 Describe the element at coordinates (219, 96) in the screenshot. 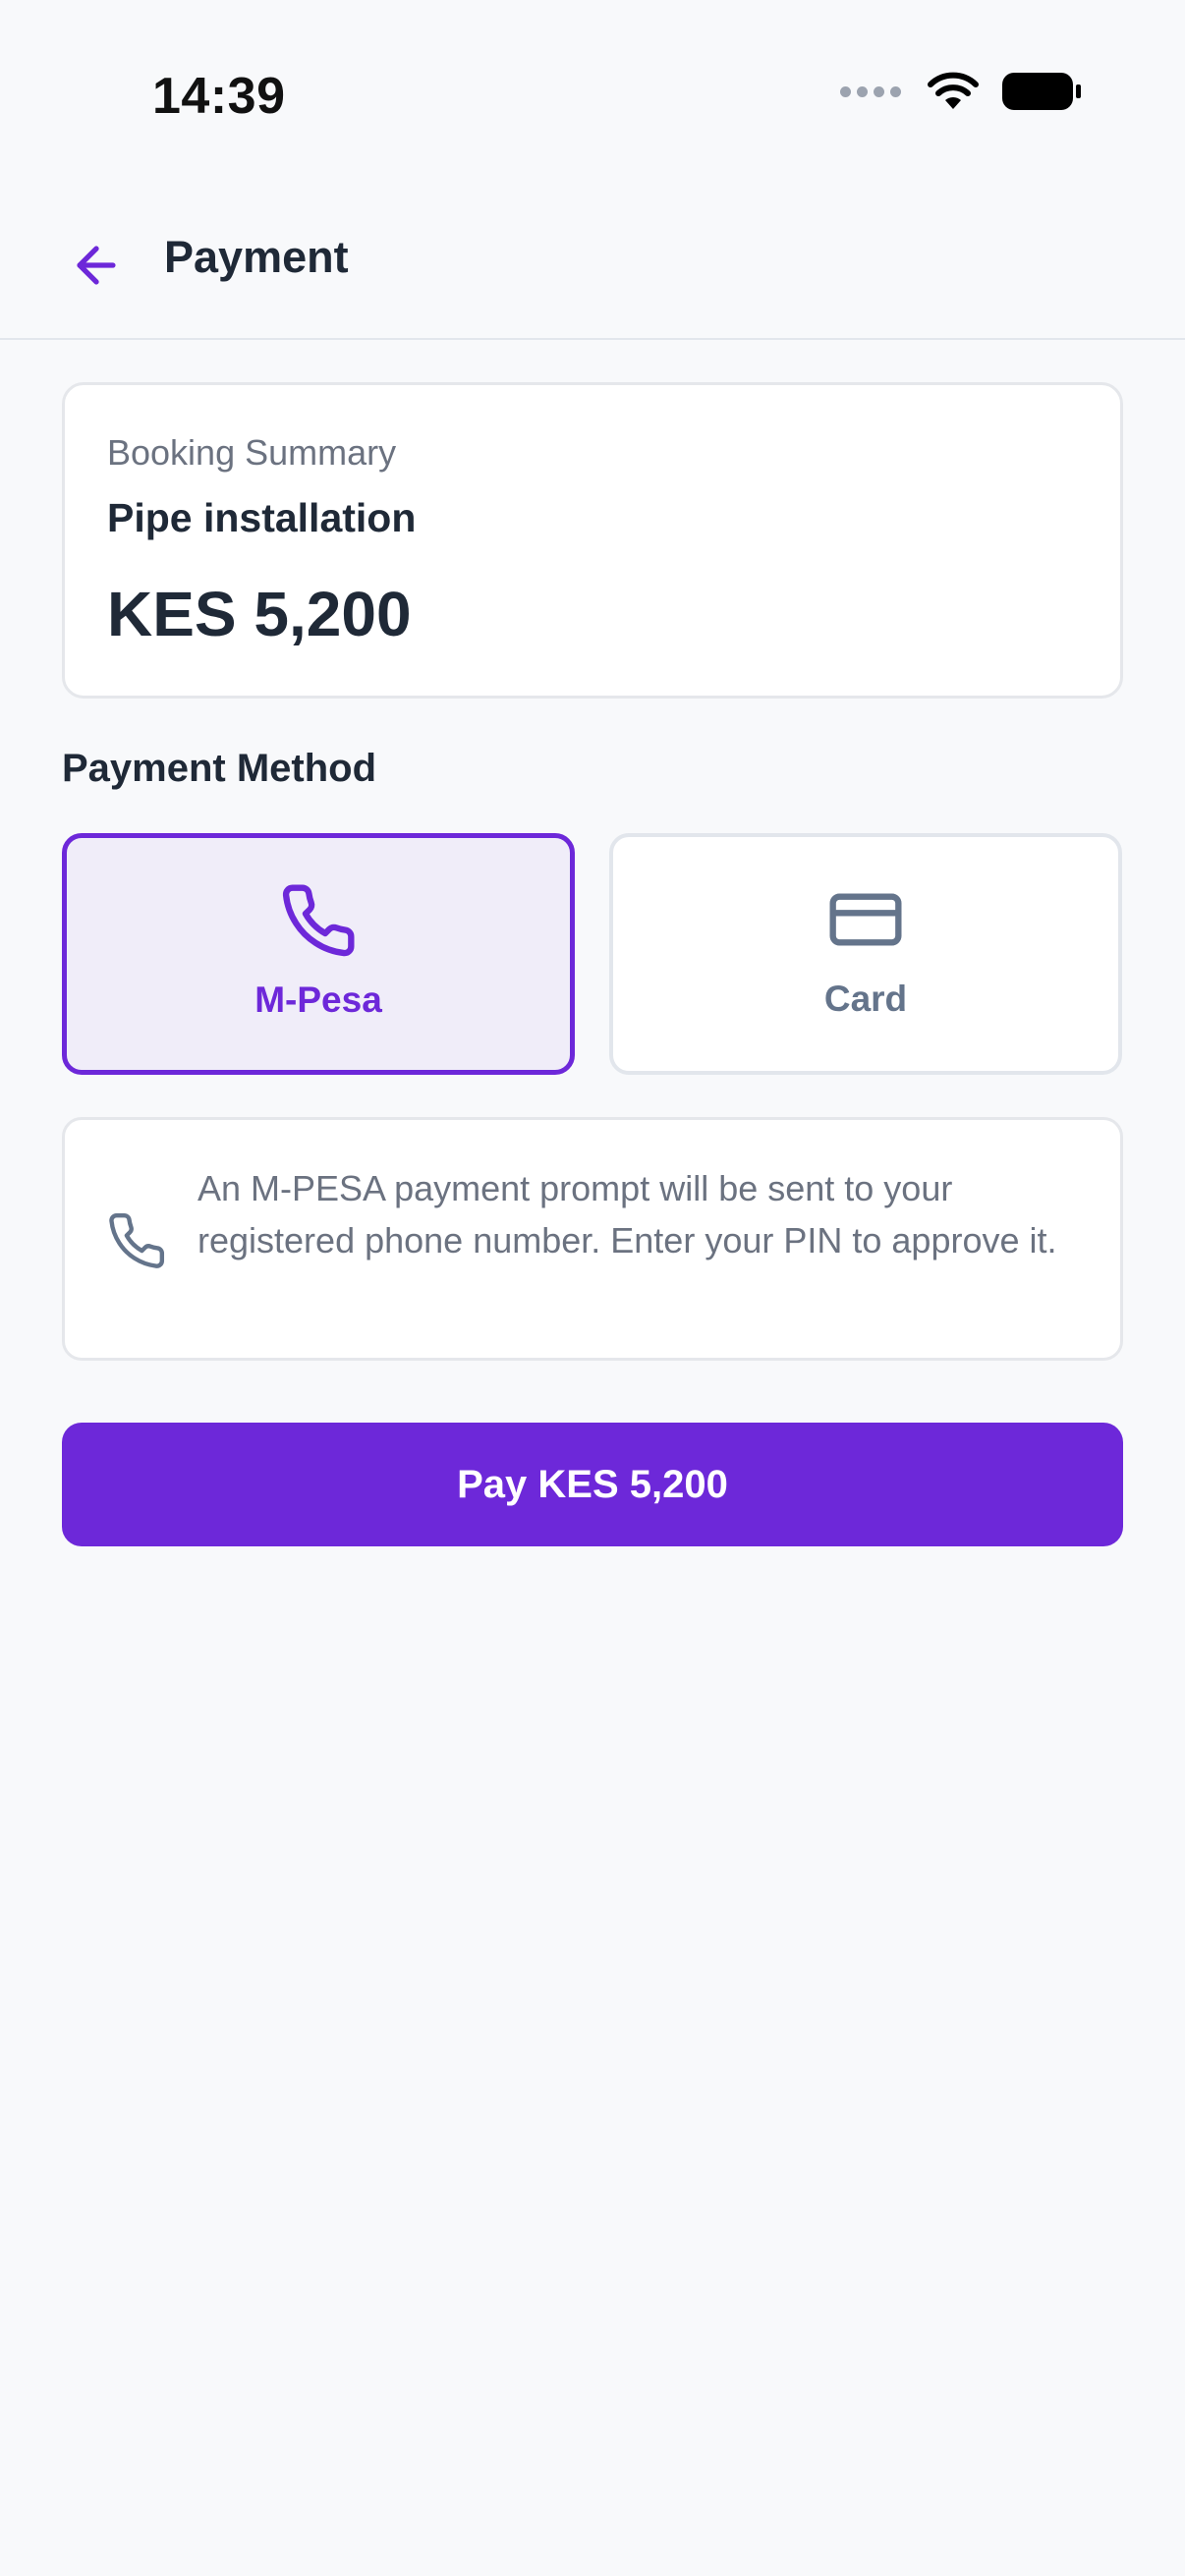

I see `status-time: 14:39` at that location.